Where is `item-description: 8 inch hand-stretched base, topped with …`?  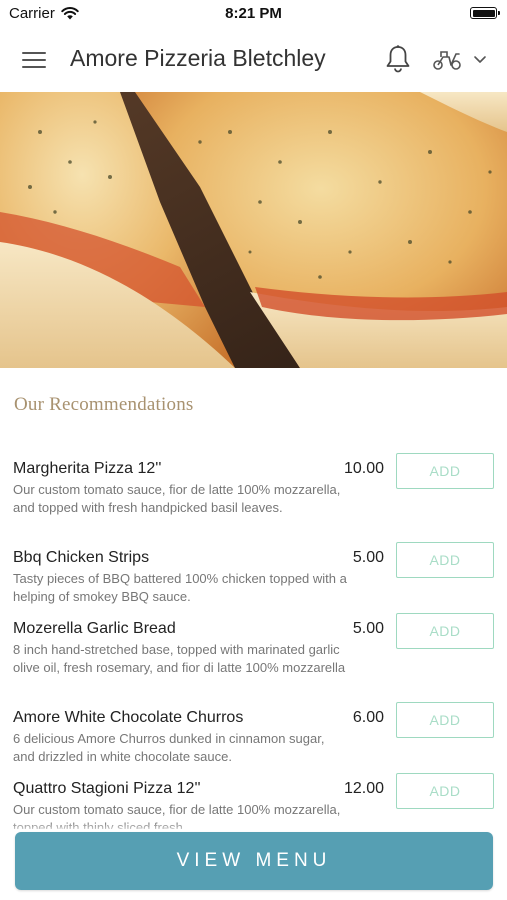
item-description: 8 inch hand-stretched base, topped with … is located at coordinates (179, 658).